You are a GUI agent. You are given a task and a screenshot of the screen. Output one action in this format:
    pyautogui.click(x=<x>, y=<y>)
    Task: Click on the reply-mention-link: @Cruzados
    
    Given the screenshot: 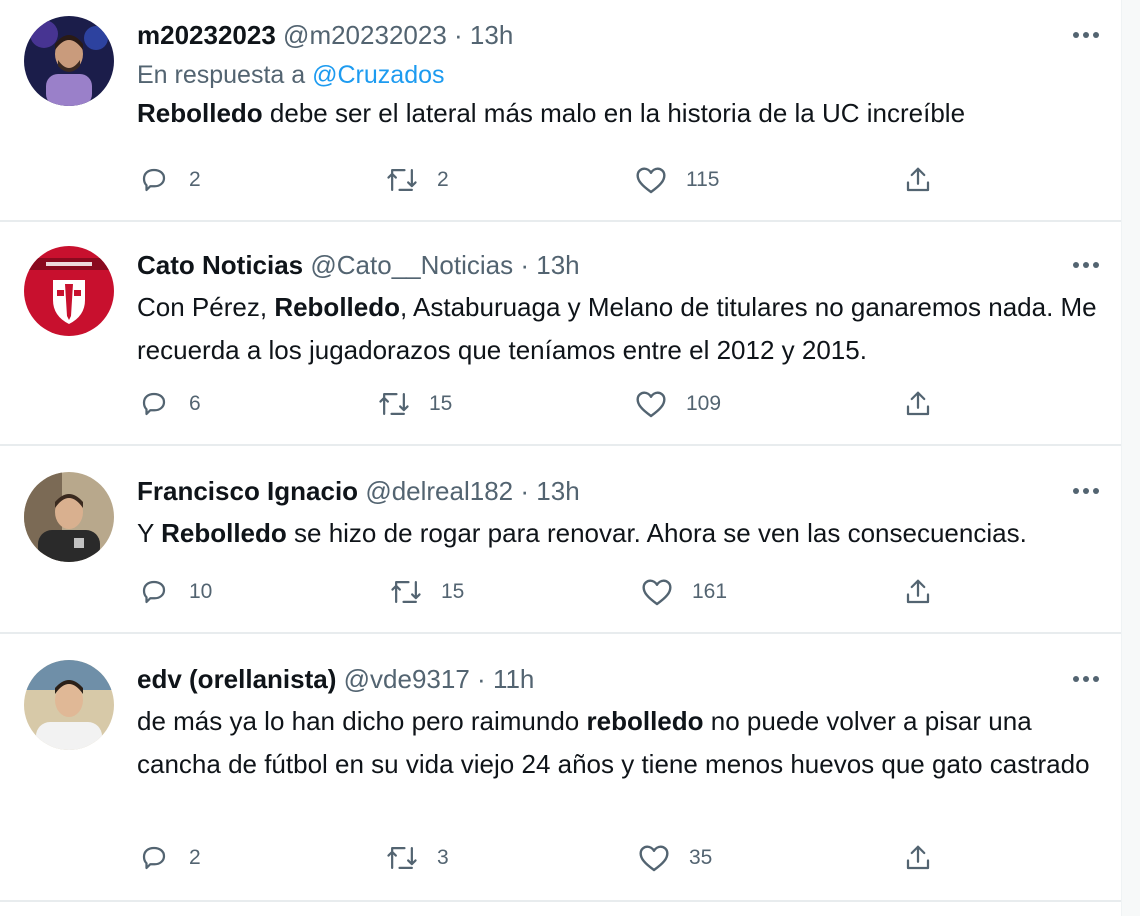 What is the action you would take?
    pyautogui.click(x=378, y=75)
    